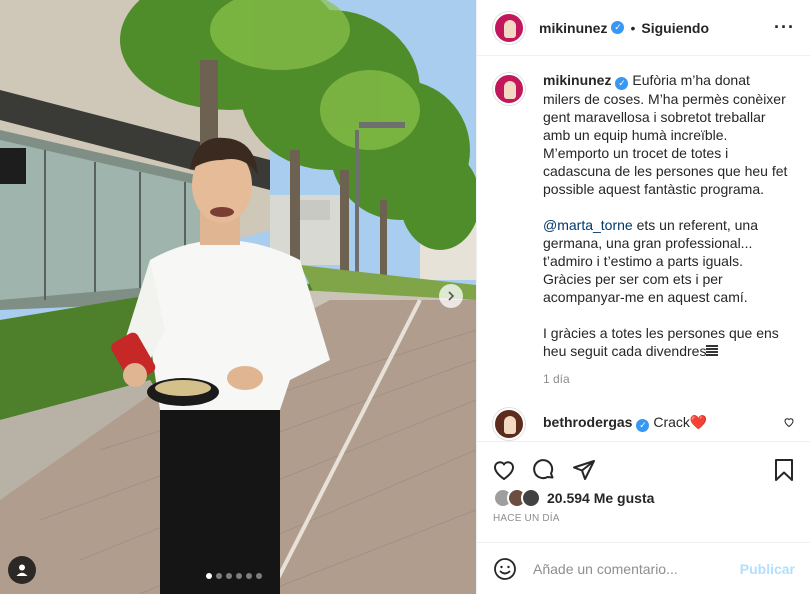  What do you see at coordinates (509, 423) in the screenshot?
I see `commenter-avatar` at bounding box center [509, 423].